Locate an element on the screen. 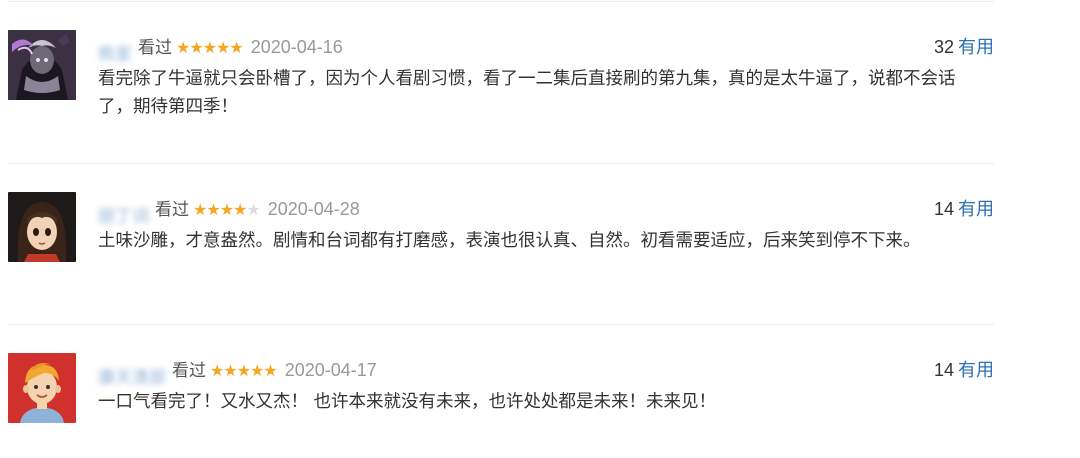  top-divider is located at coordinates (501, 1).